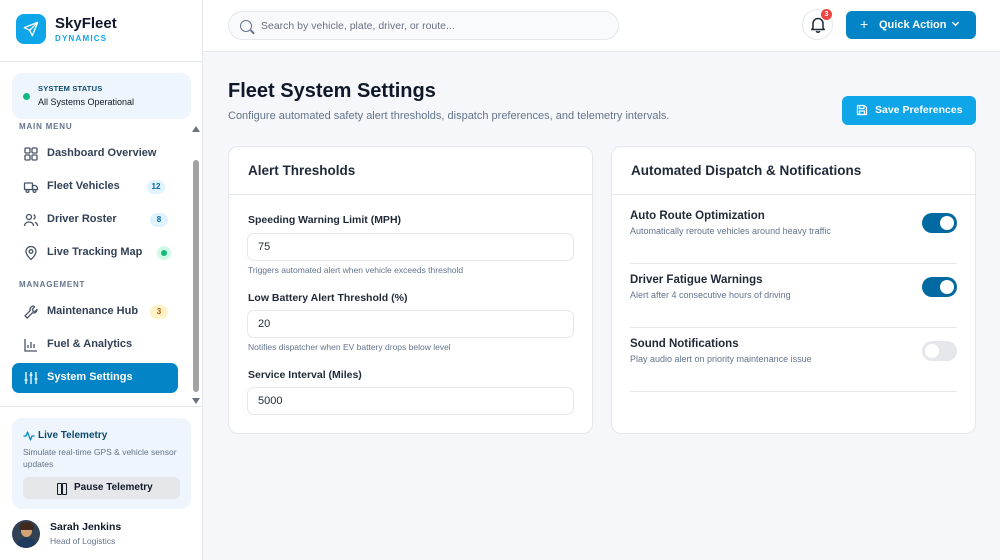 This screenshot has width=1000, height=560. Describe the element at coordinates (196, 276) in the screenshot. I see `scroll-thumb` at that location.